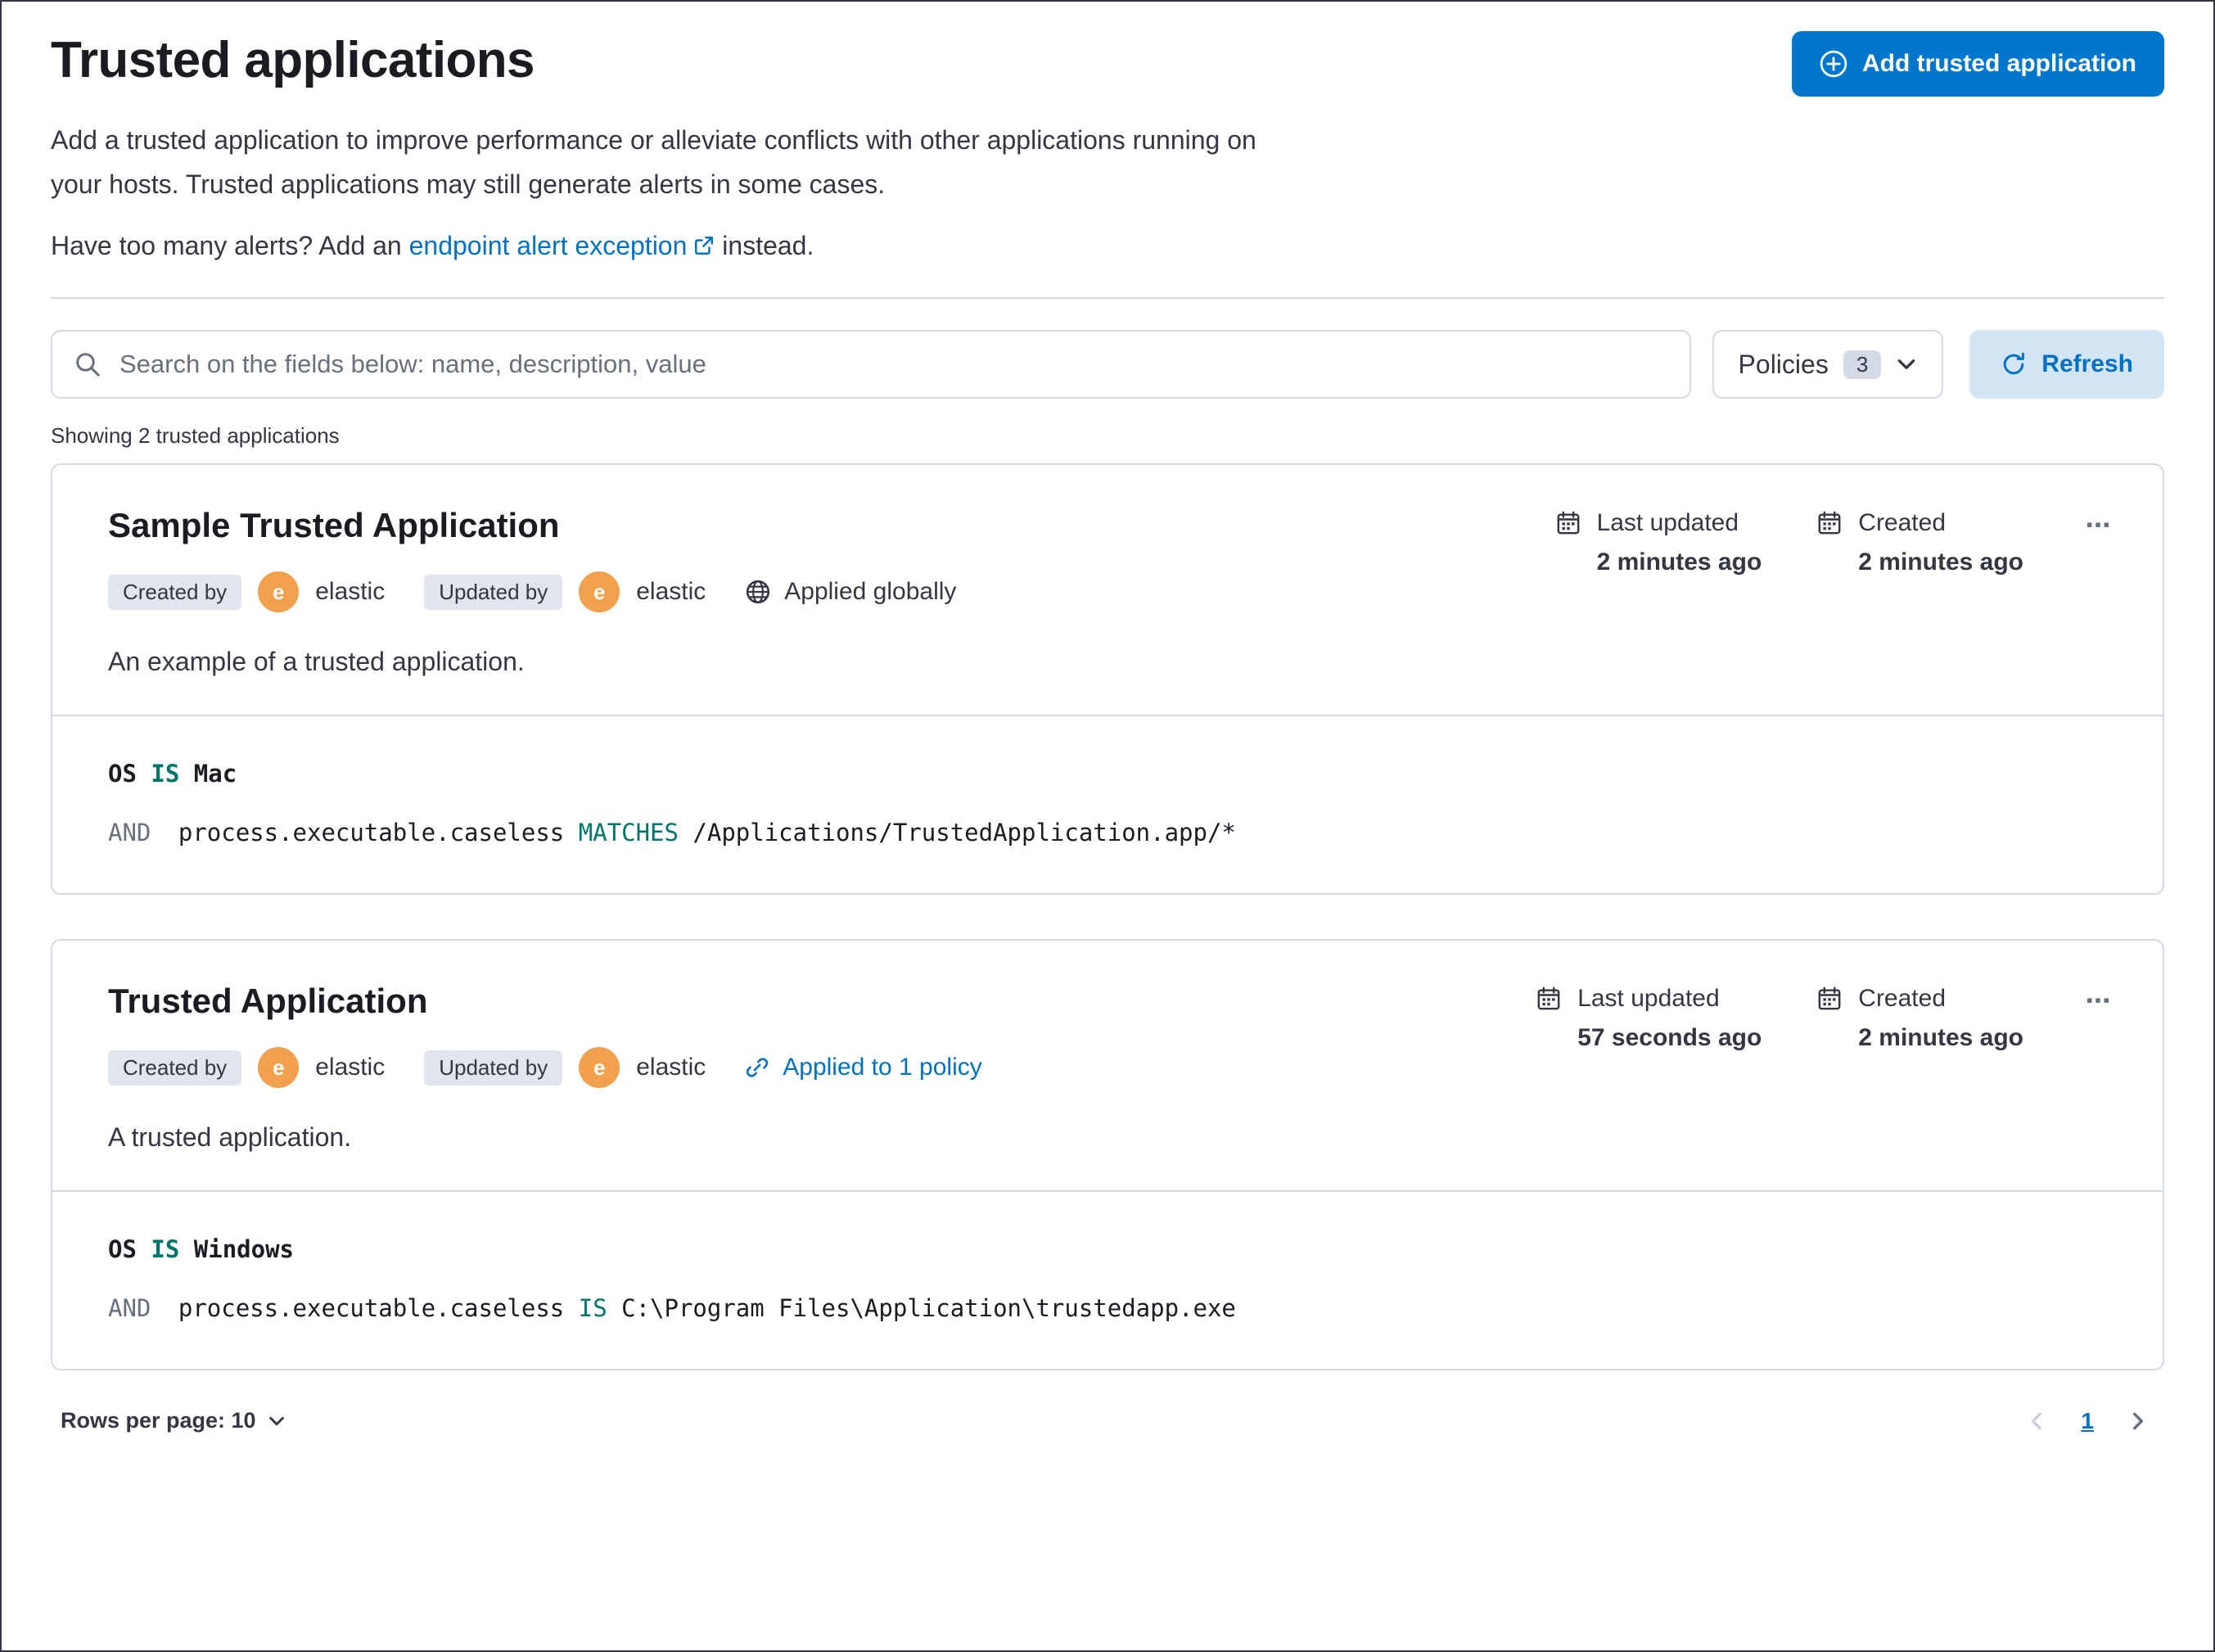  I want to click on refresh-icon, so click(2014, 364).